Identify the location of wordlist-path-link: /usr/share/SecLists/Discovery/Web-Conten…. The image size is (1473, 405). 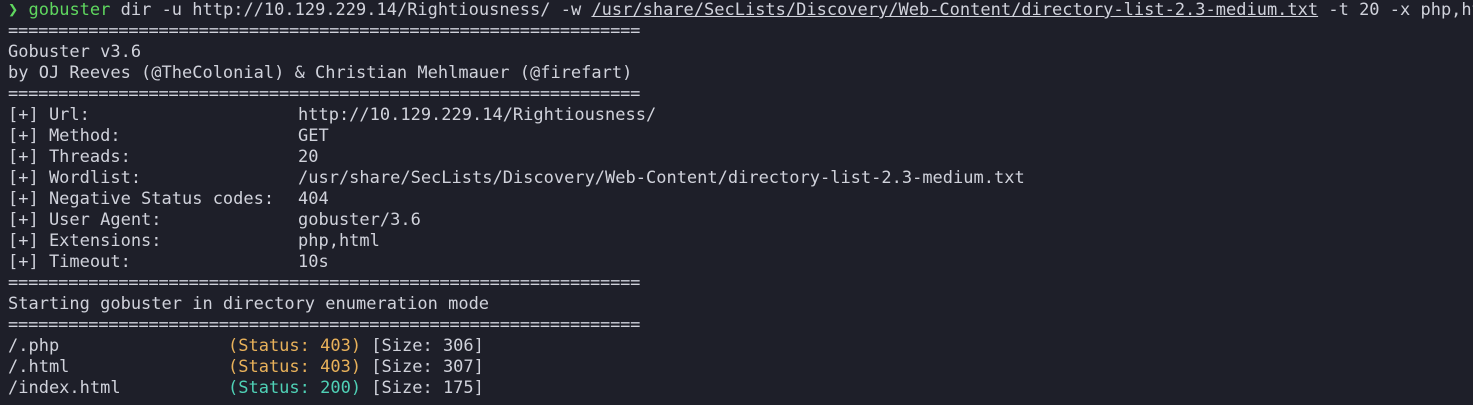
(954, 10).